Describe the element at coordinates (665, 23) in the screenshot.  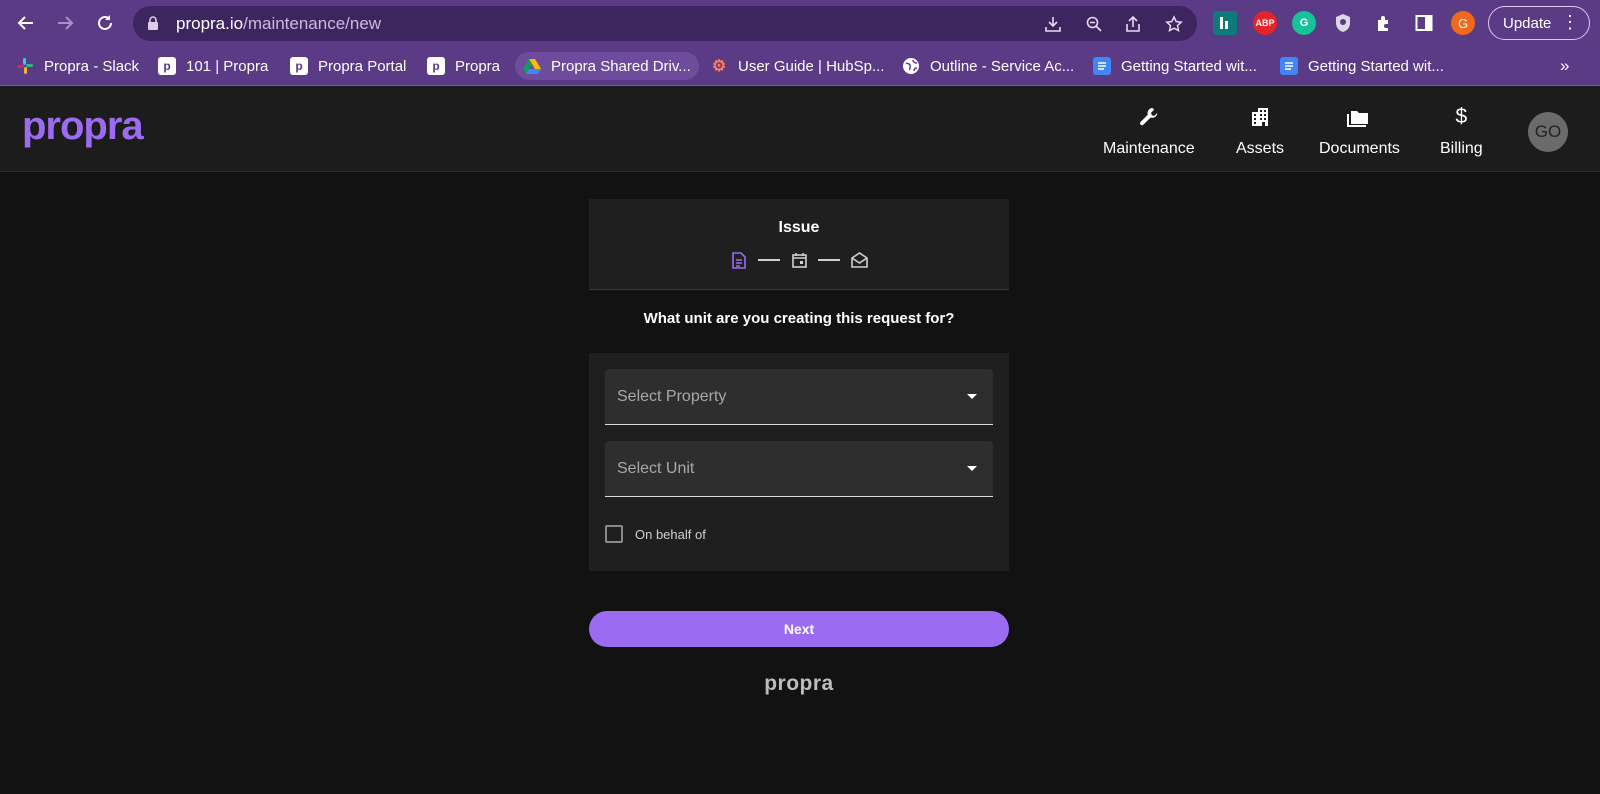
I see `address-bar: propra.io/maintenance/new` at that location.